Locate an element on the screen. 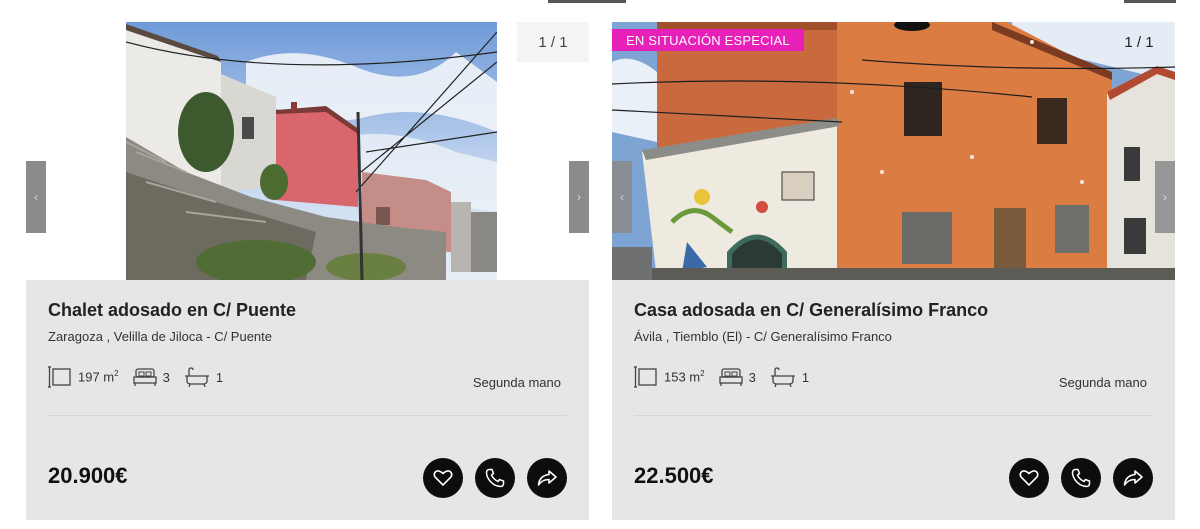  top-tab-indicator-right is located at coordinates (1150, 1).